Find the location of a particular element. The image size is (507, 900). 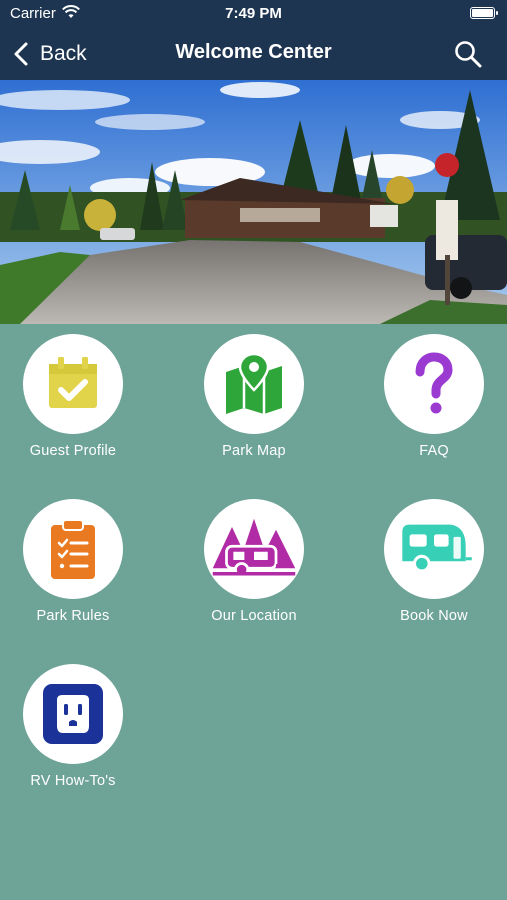

guest-profile-tile: Guest Profile is located at coordinates (76, 396).